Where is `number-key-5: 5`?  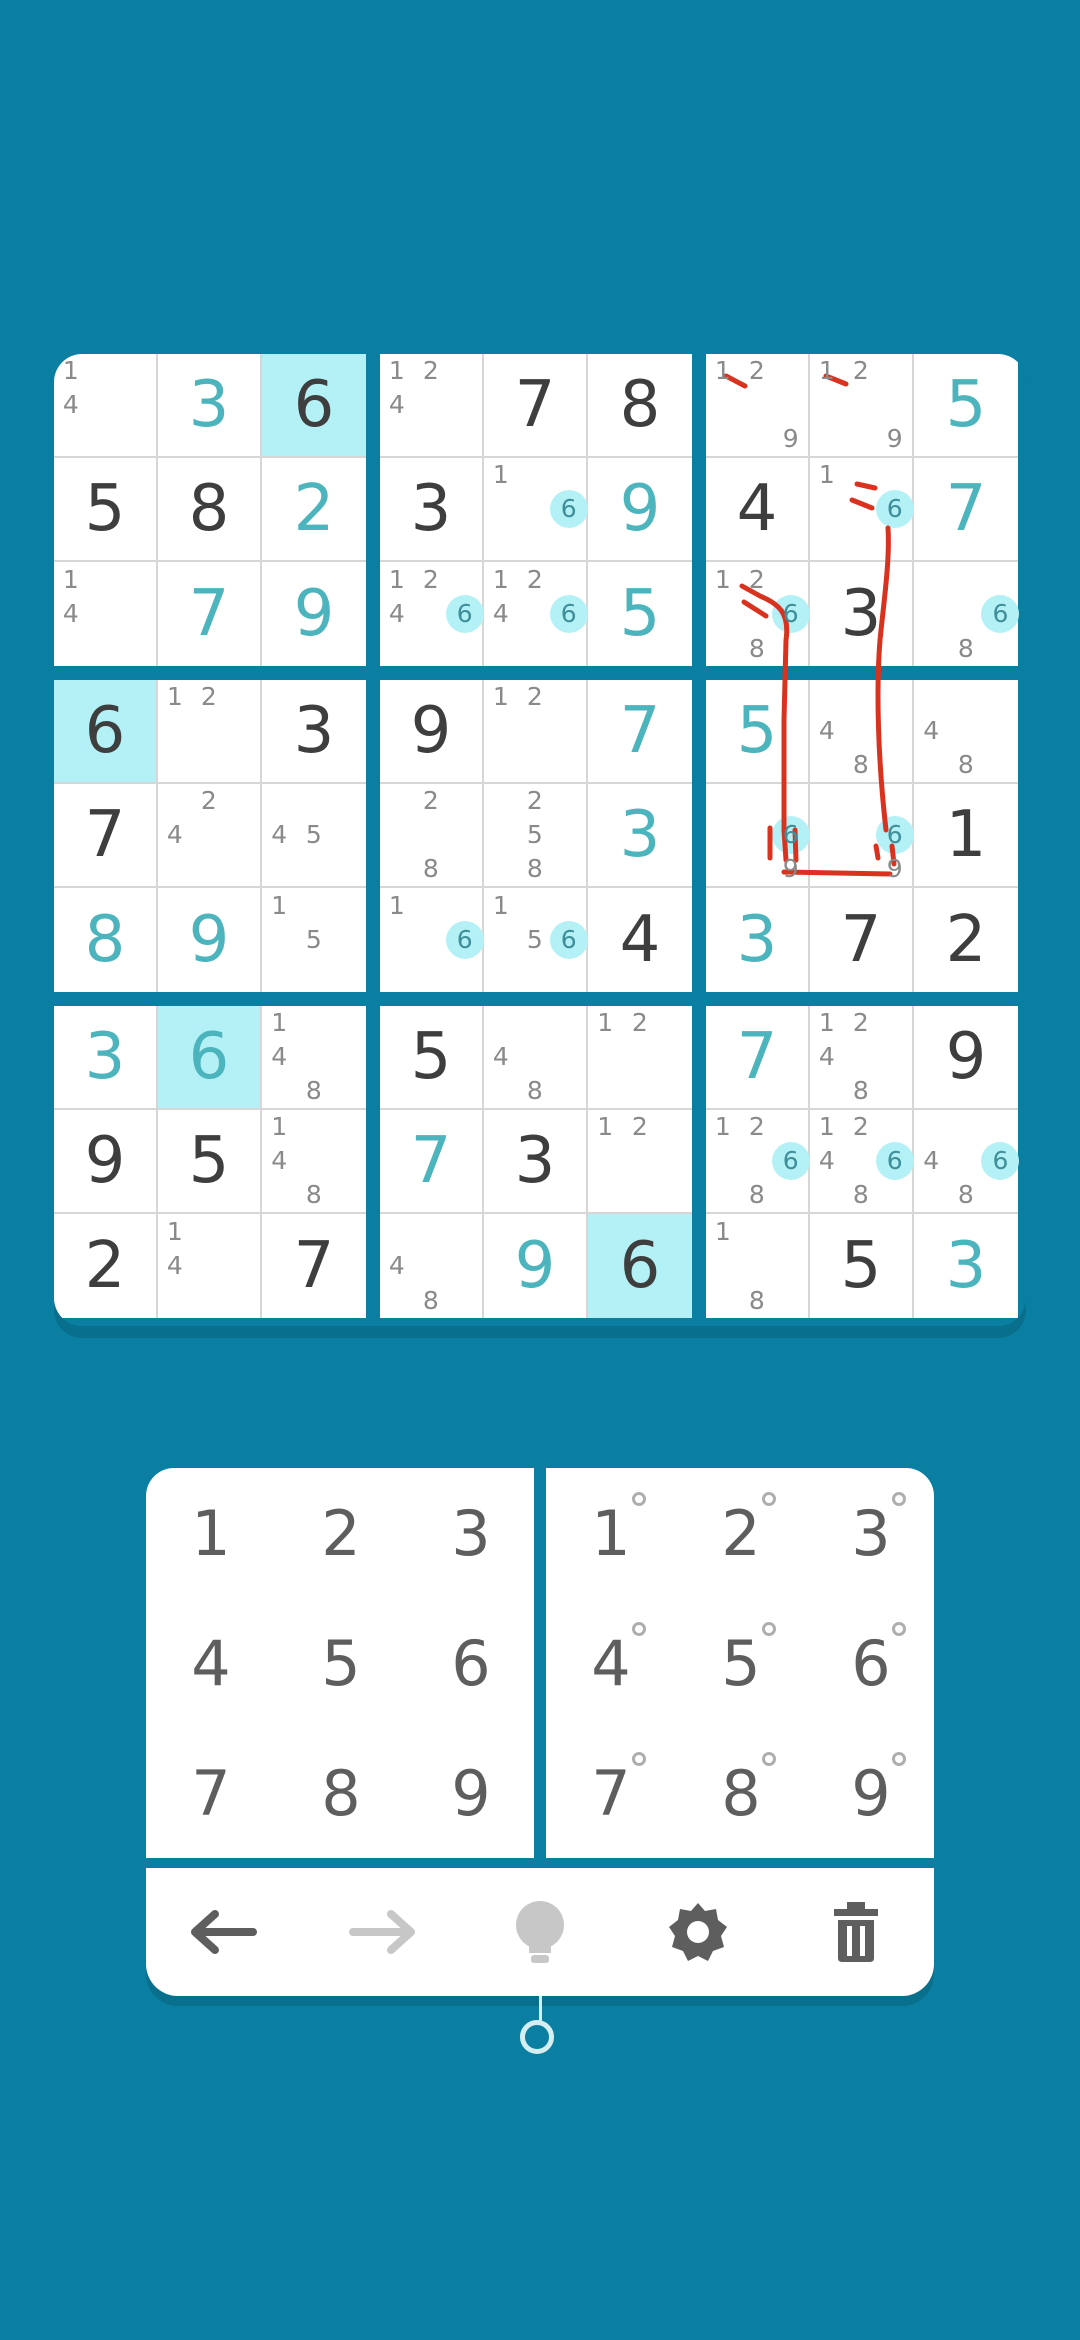 number-key-5: 5 is located at coordinates (341, 1663).